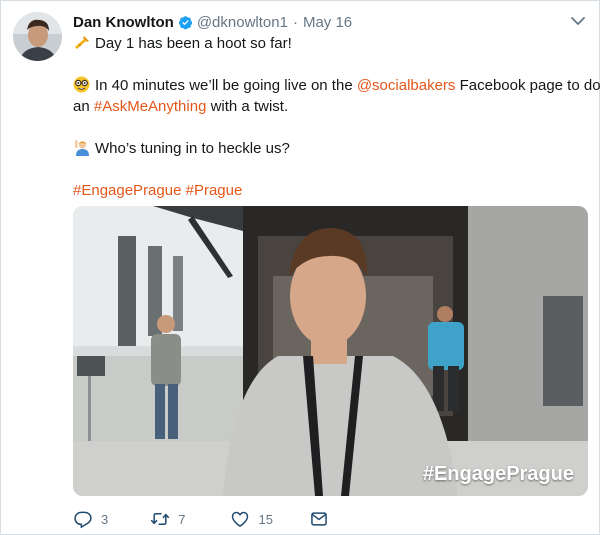  I want to click on nerd-face-emoji, so click(81, 84).